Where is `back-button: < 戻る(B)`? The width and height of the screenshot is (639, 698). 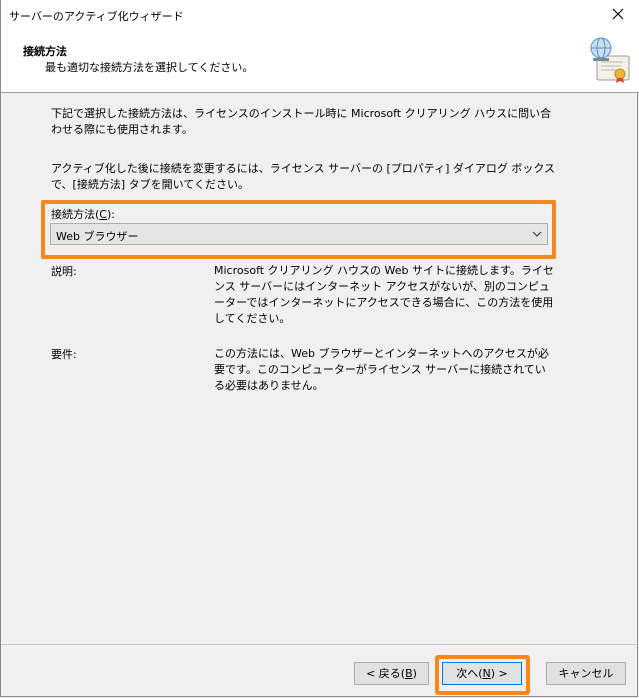 back-button: < 戻る(B) is located at coordinates (391, 673).